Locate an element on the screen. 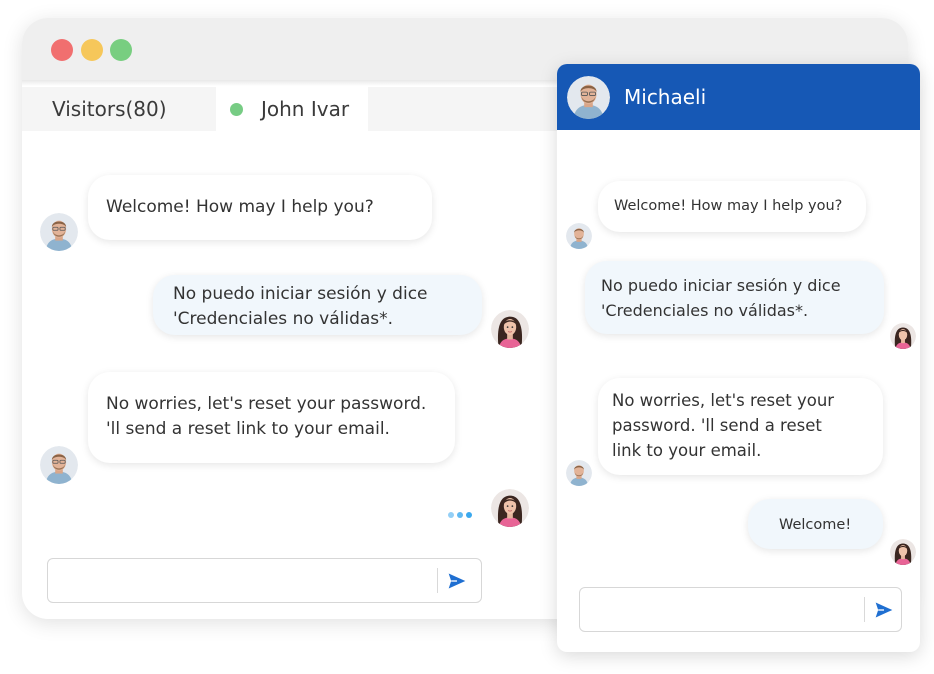 The height and width of the screenshot is (674, 934). tab-active-chat-label: John Ivar is located at coordinates (305, 109).